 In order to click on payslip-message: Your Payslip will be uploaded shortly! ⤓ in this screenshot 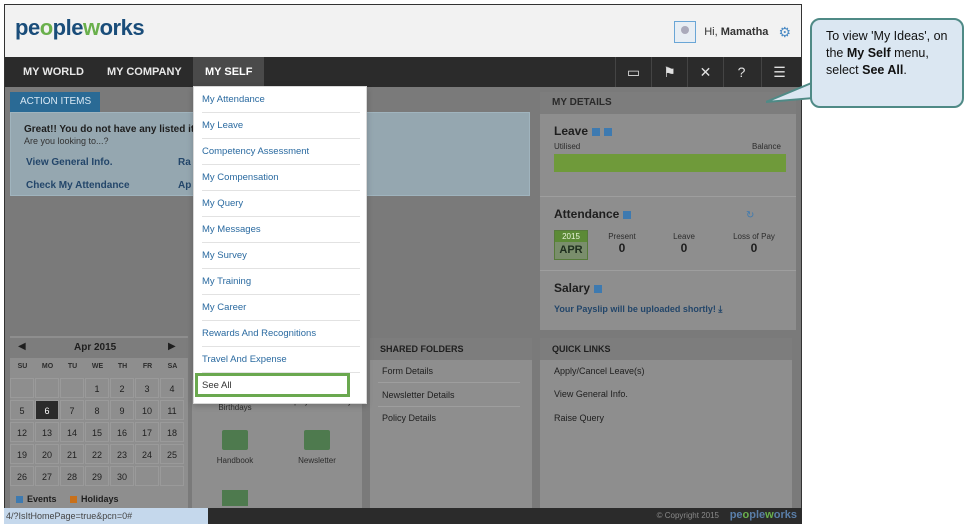, I will do `click(638, 309)`.